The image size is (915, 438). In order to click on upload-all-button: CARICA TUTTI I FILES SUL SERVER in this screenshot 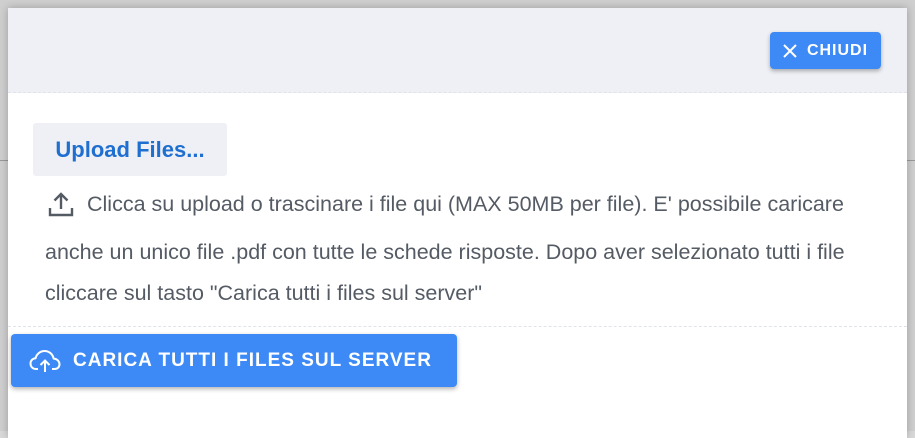, I will do `click(234, 360)`.